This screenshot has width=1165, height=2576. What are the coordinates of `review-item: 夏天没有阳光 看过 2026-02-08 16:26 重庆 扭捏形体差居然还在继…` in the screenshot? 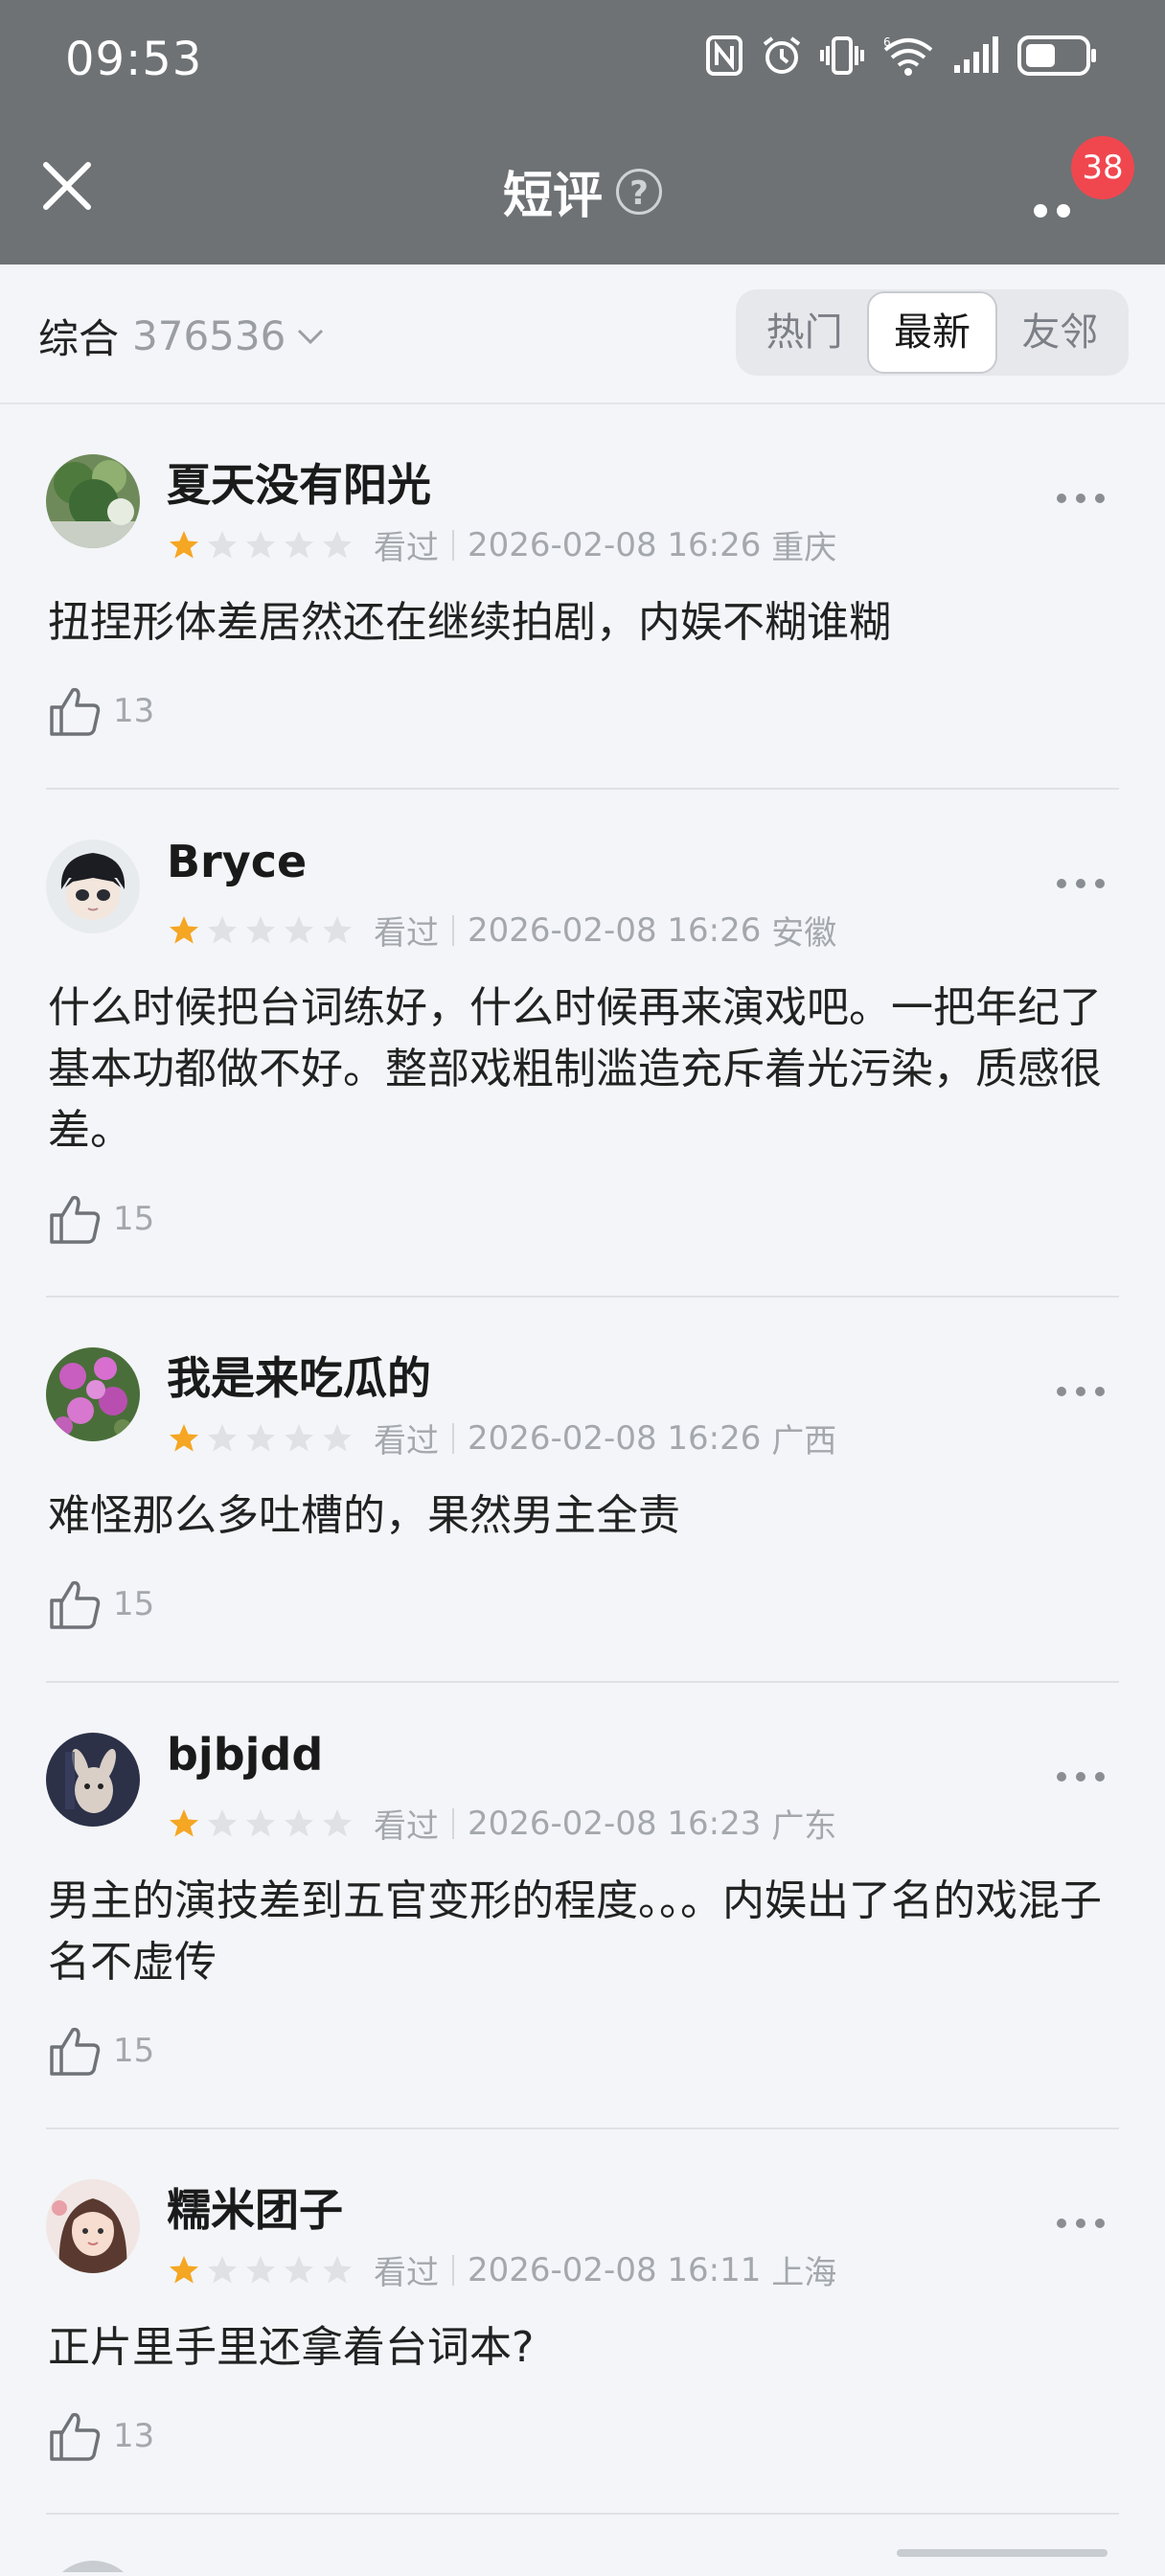 It's located at (582, 597).